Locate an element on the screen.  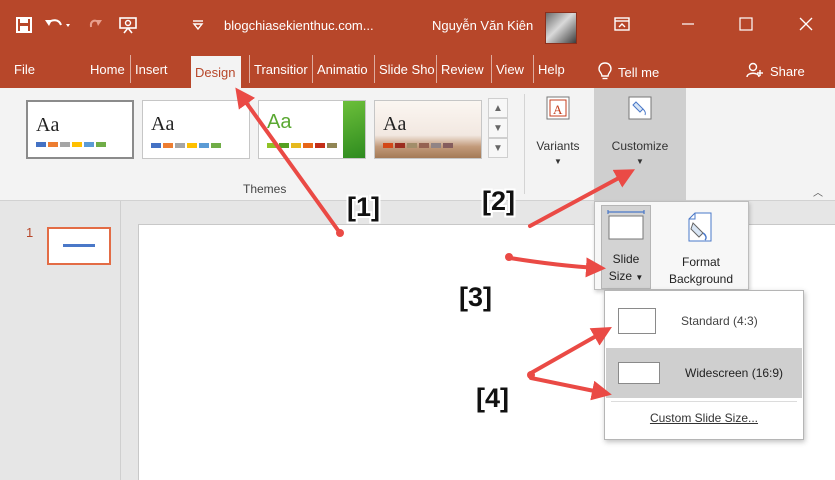
customize-dropdown: Slide Size ▼ Format Background is located at coordinates (671, 245).